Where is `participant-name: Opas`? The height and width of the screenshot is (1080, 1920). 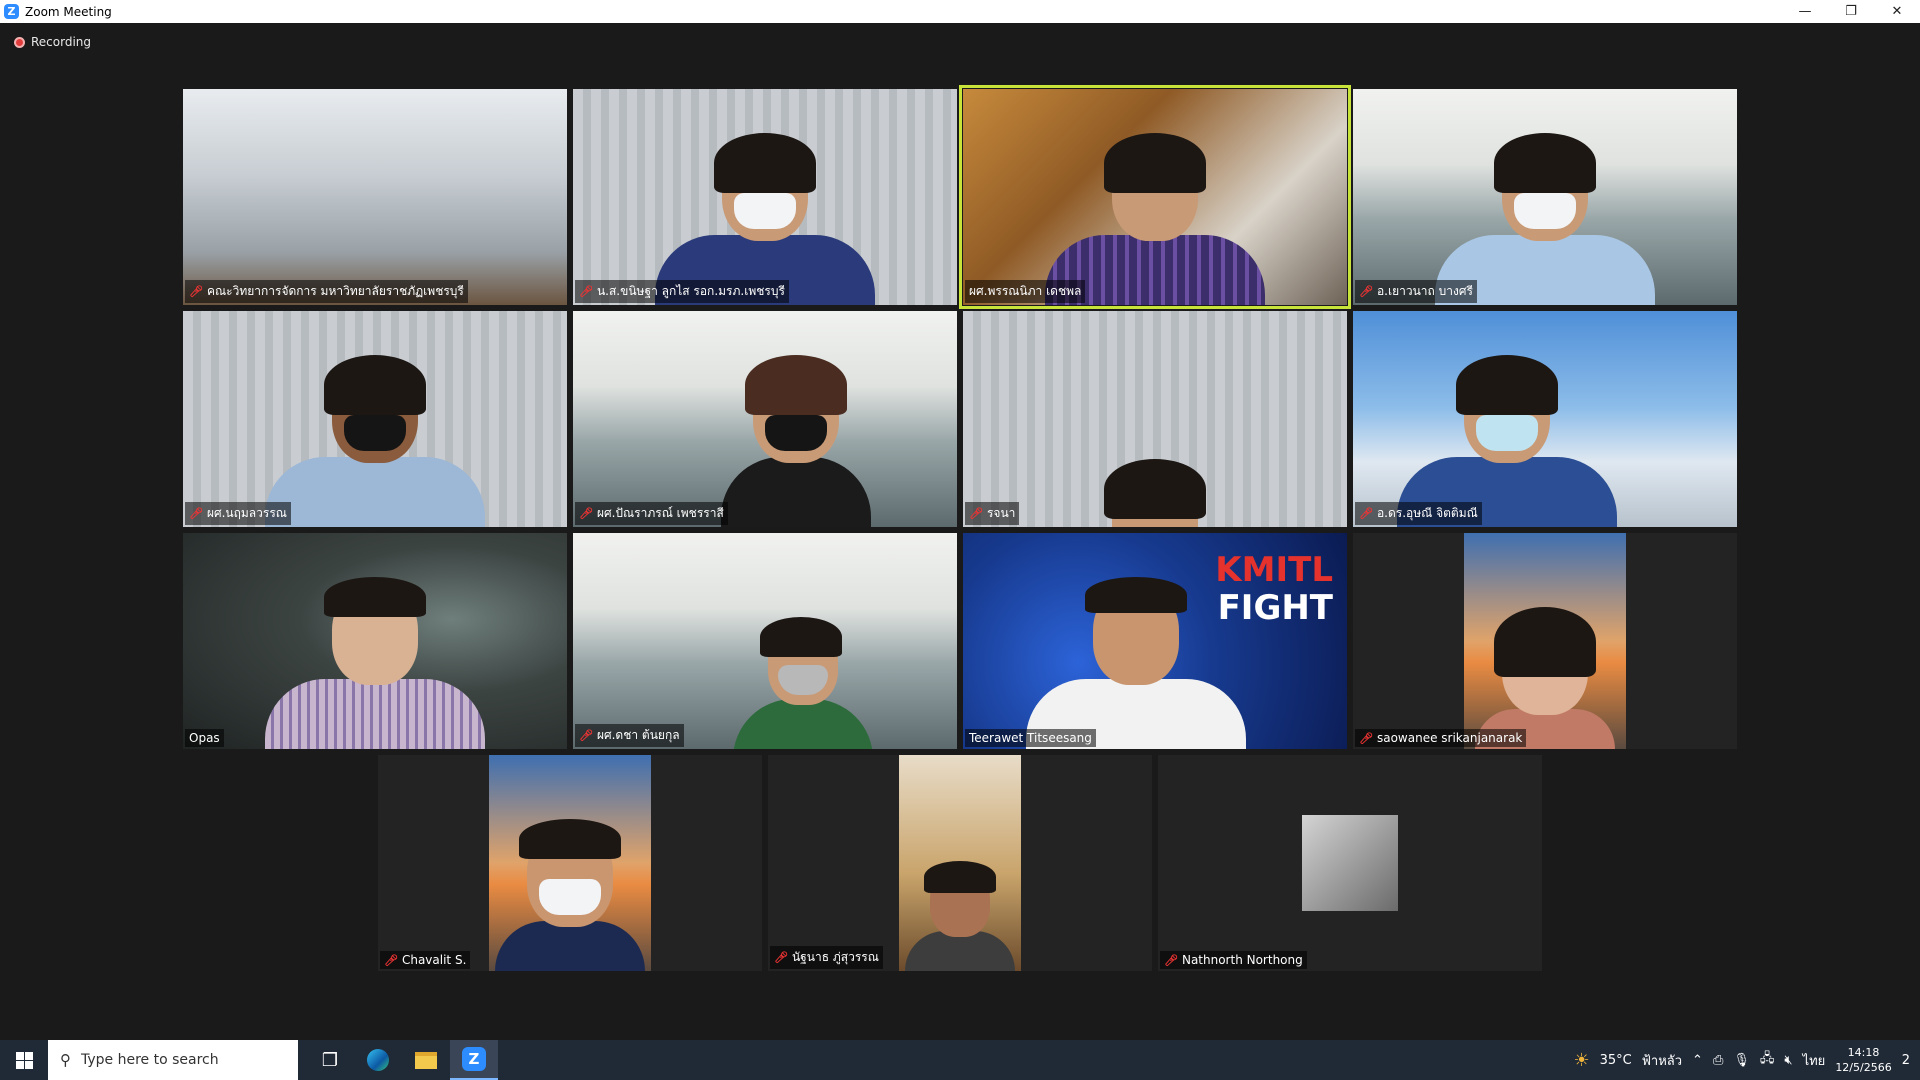
participant-name: Opas is located at coordinates (204, 738).